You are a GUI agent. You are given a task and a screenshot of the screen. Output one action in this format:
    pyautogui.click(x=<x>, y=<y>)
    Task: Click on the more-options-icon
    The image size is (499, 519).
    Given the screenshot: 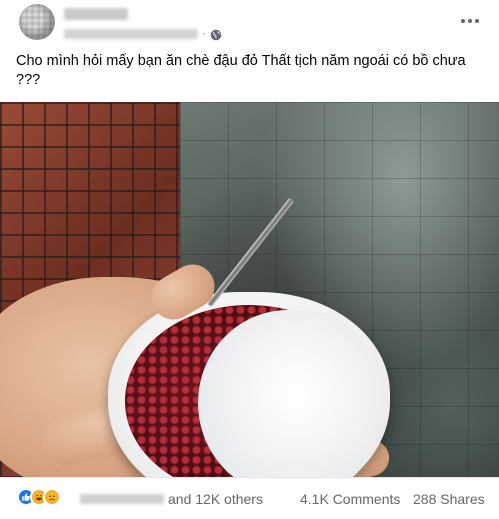 What is the action you would take?
    pyautogui.click(x=470, y=21)
    